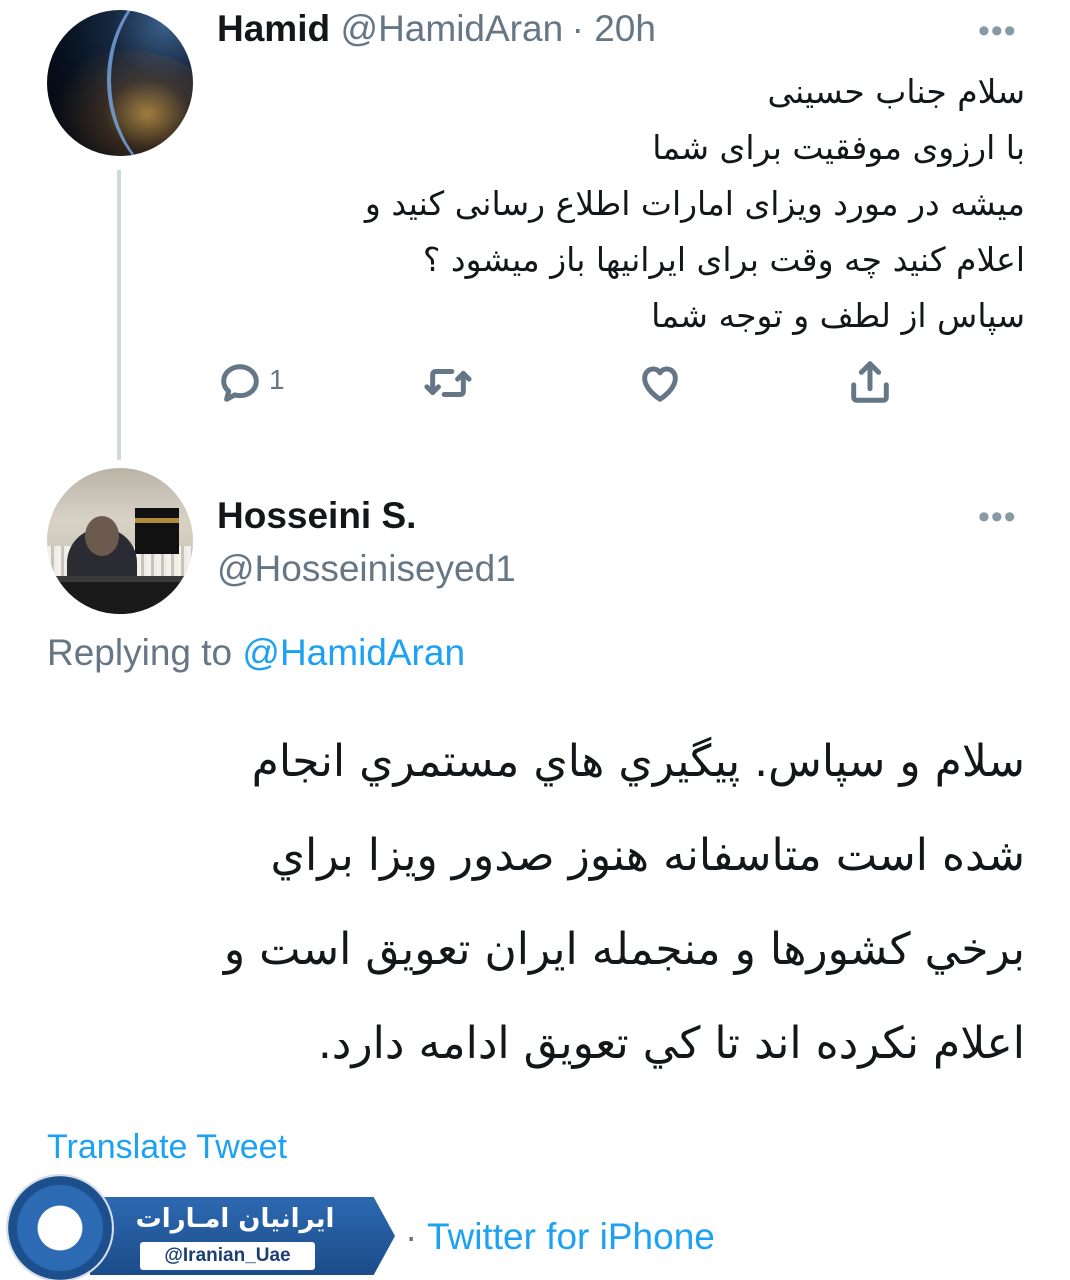  I want to click on share-button, so click(870, 384).